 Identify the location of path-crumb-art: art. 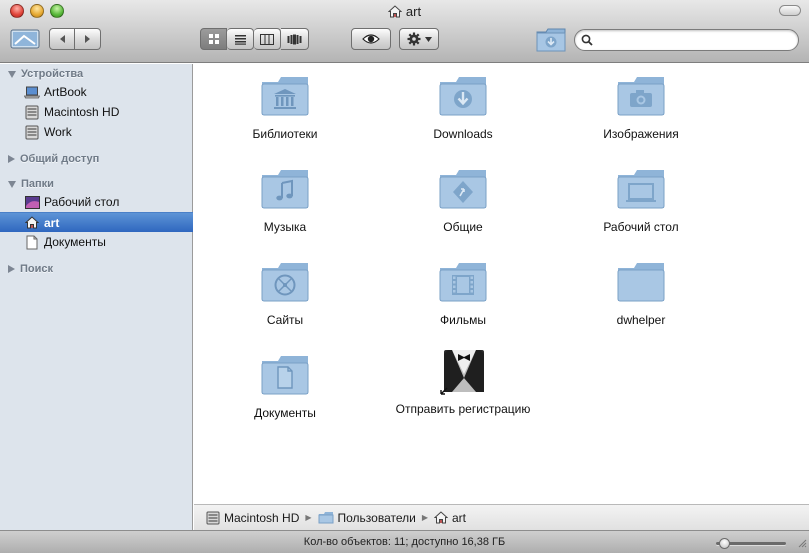
(450, 518).